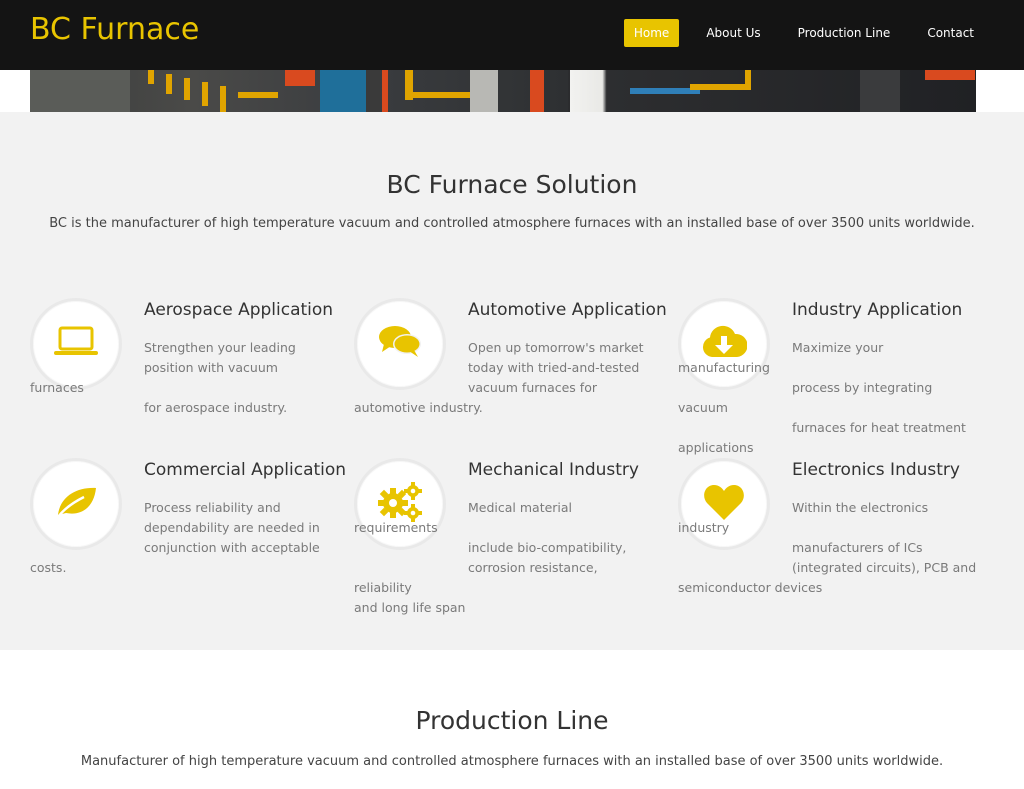 The width and height of the screenshot is (1024, 789). I want to click on feature-title: Mechanical Industry, so click(553, 470).